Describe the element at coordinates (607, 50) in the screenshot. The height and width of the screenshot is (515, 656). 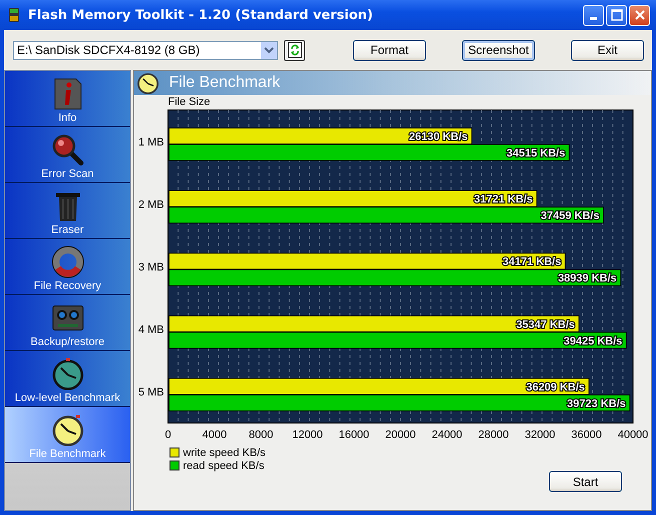
I see `toolbar-button: Exit` at that location.